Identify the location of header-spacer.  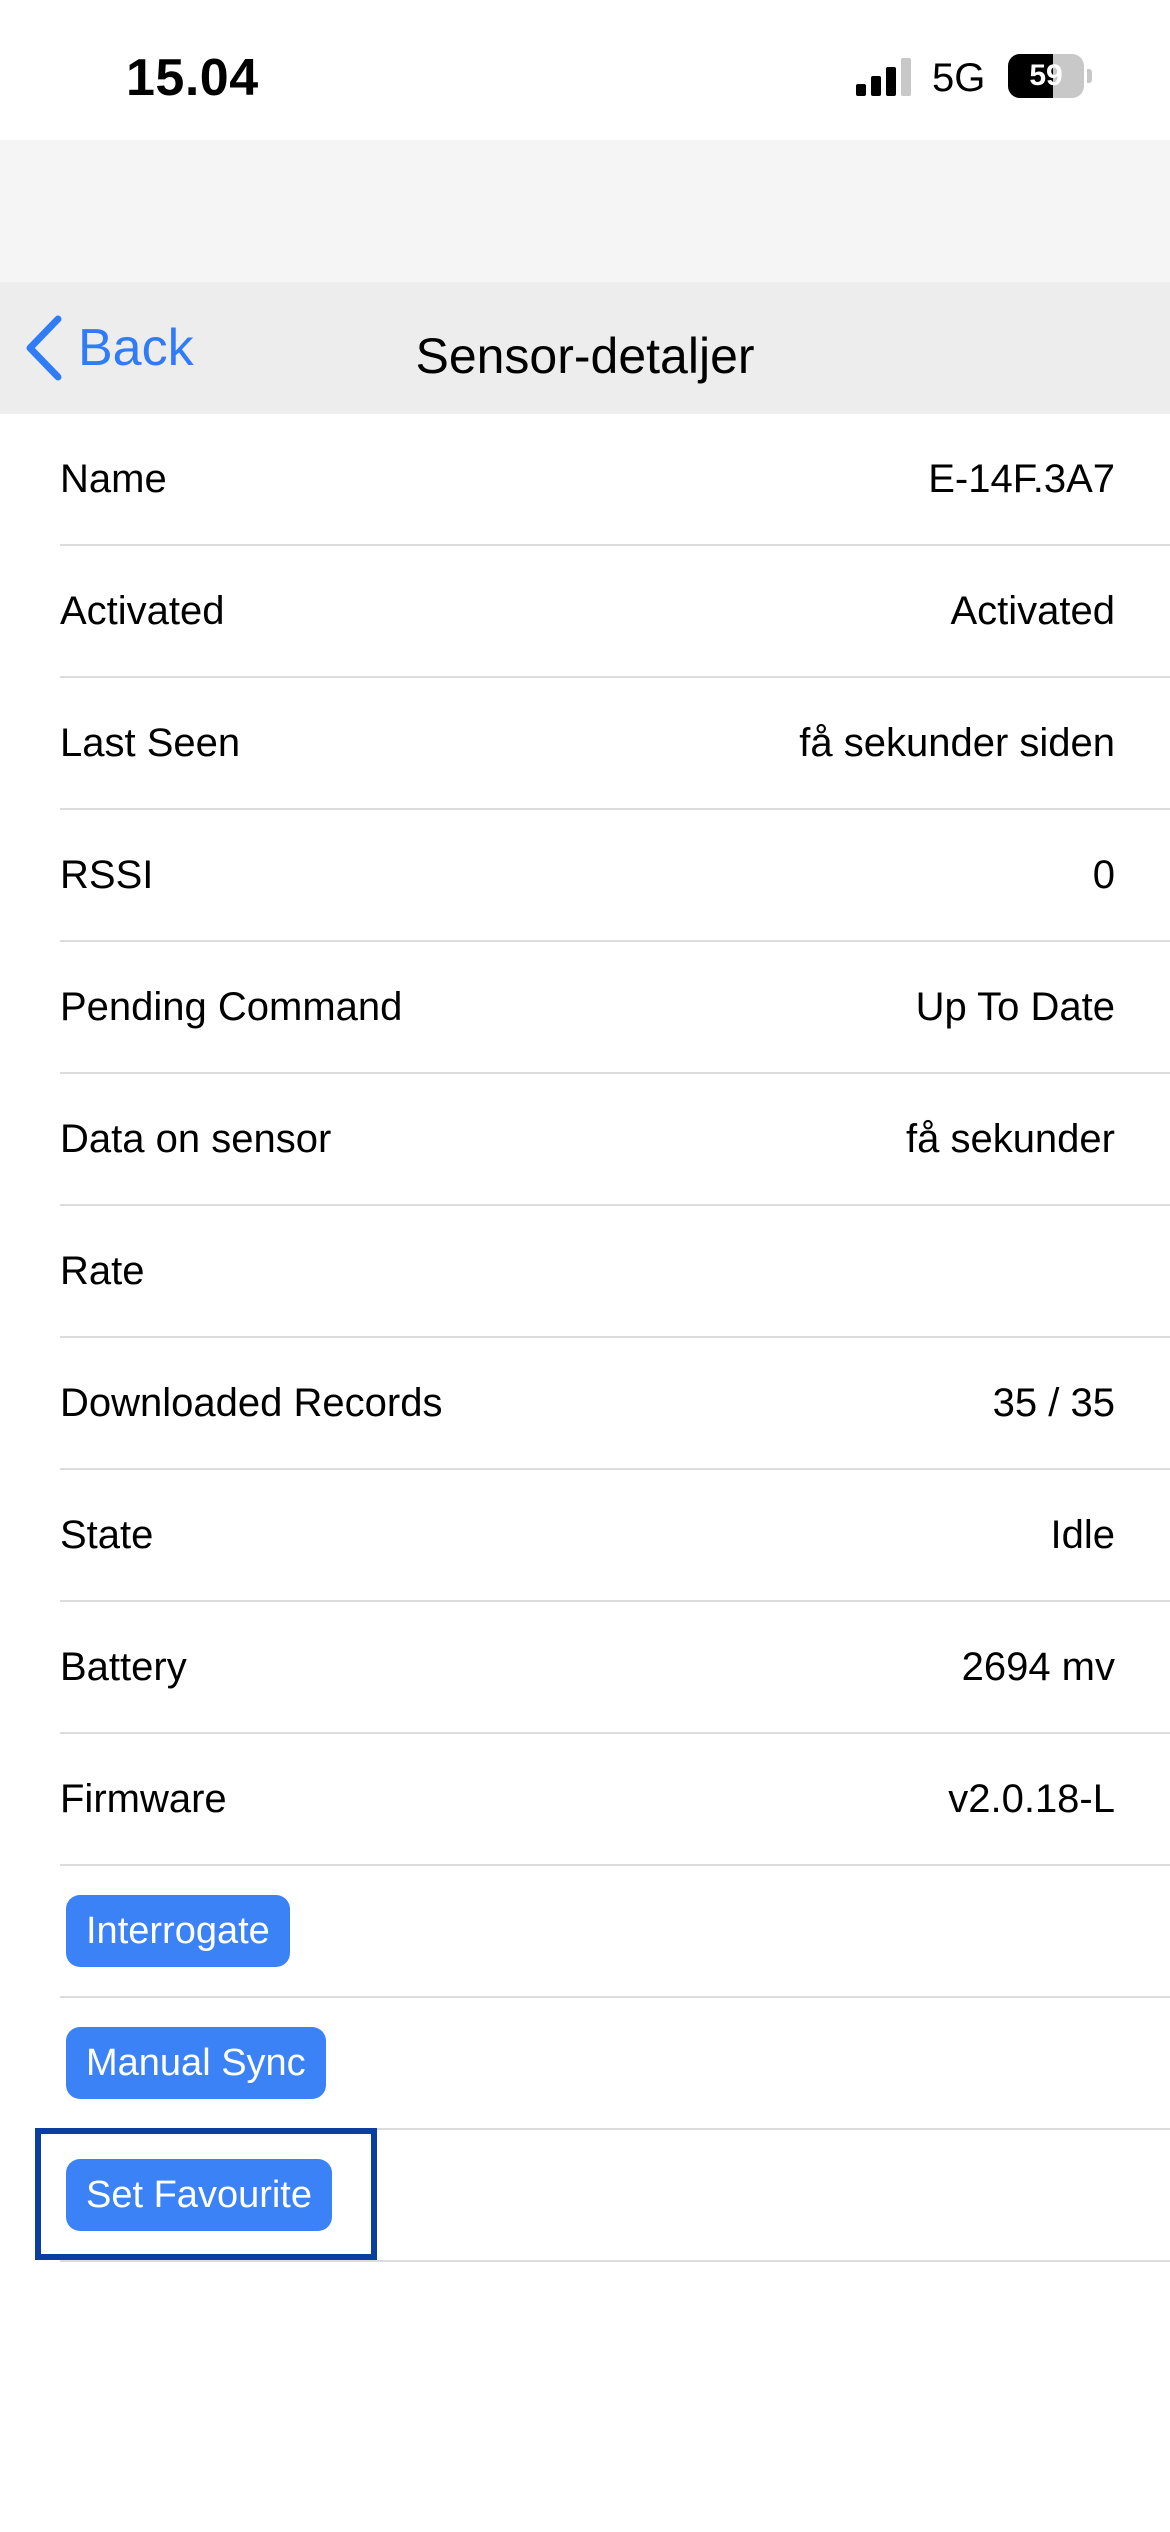
(585, 211).